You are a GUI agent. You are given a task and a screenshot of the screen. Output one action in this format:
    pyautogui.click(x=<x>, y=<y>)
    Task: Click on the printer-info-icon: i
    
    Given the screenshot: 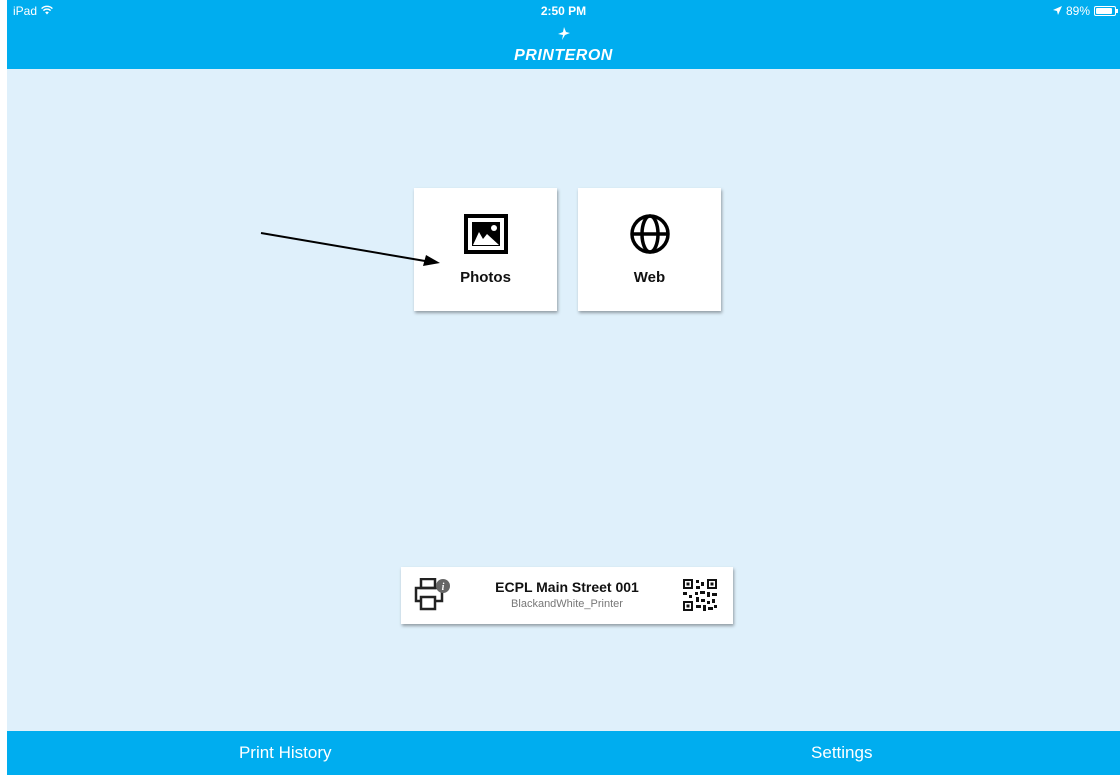 What is the action you would take?
    pyautogui.click(x=434, y=597)
    